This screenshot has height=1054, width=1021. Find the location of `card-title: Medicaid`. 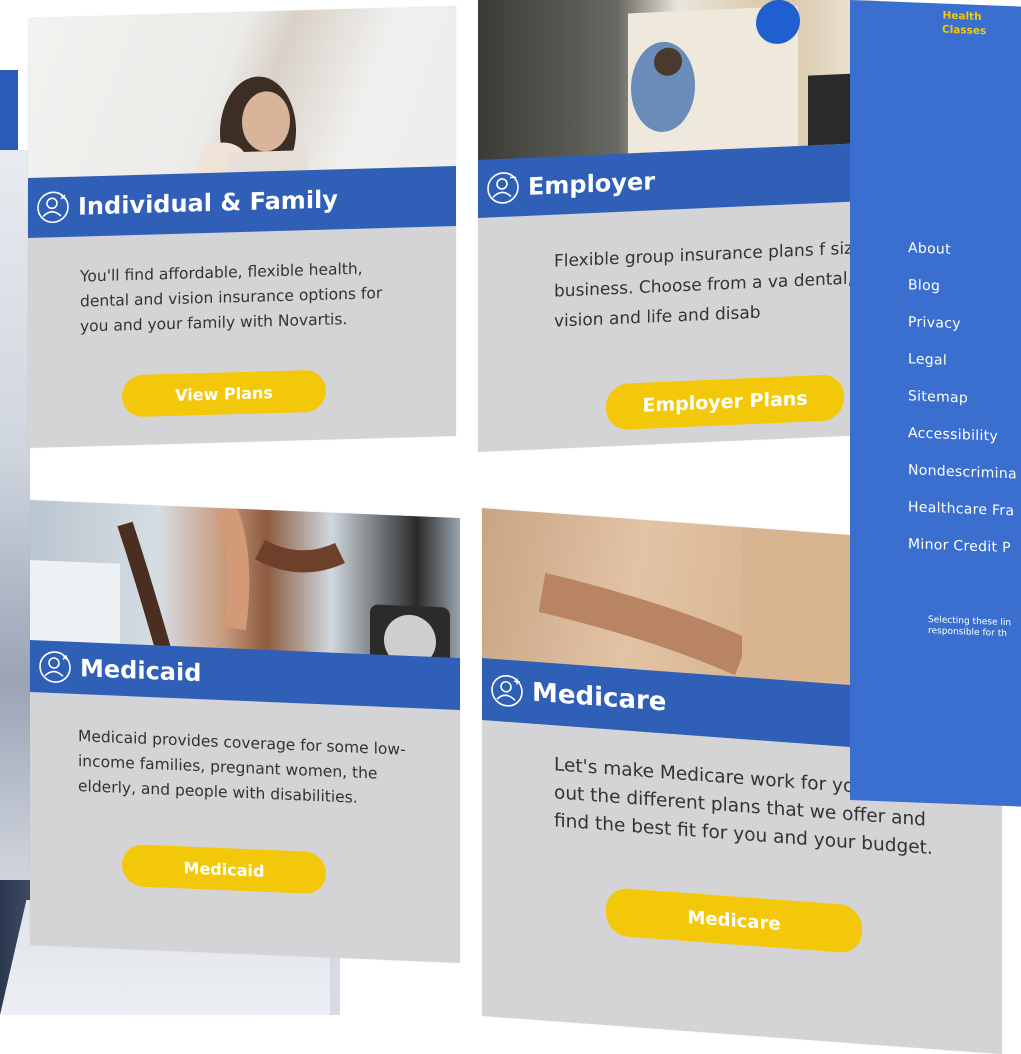

card-title: Medicaid is located at coordinates (141, 671).